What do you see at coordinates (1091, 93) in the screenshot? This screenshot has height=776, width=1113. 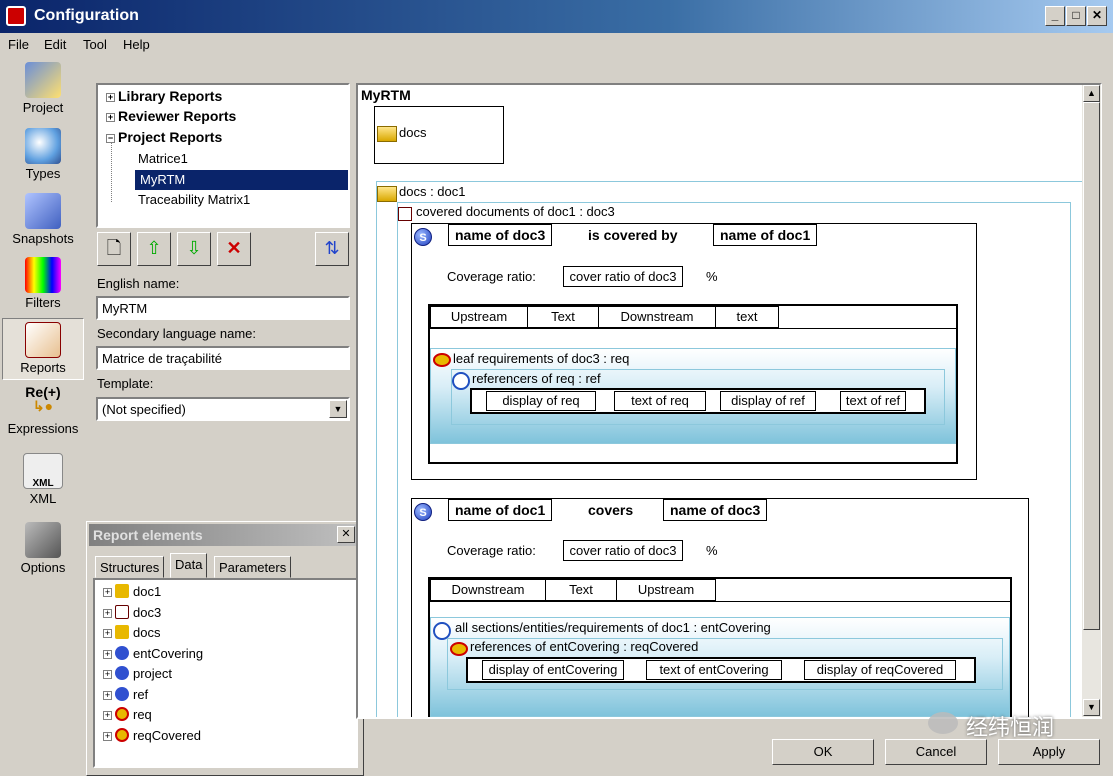 I see `scroll-up-icon: ▲` at bounding box center [1091, 93].